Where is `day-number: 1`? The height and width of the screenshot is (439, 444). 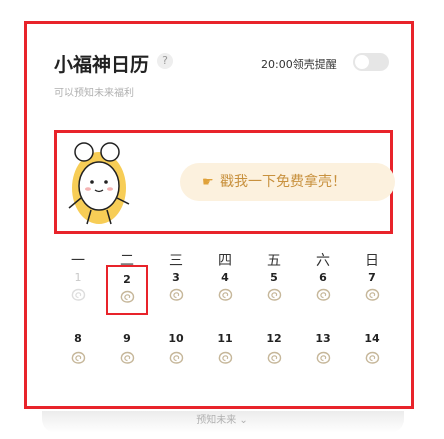 day-number: 1 is located at coordinates (78, 277).